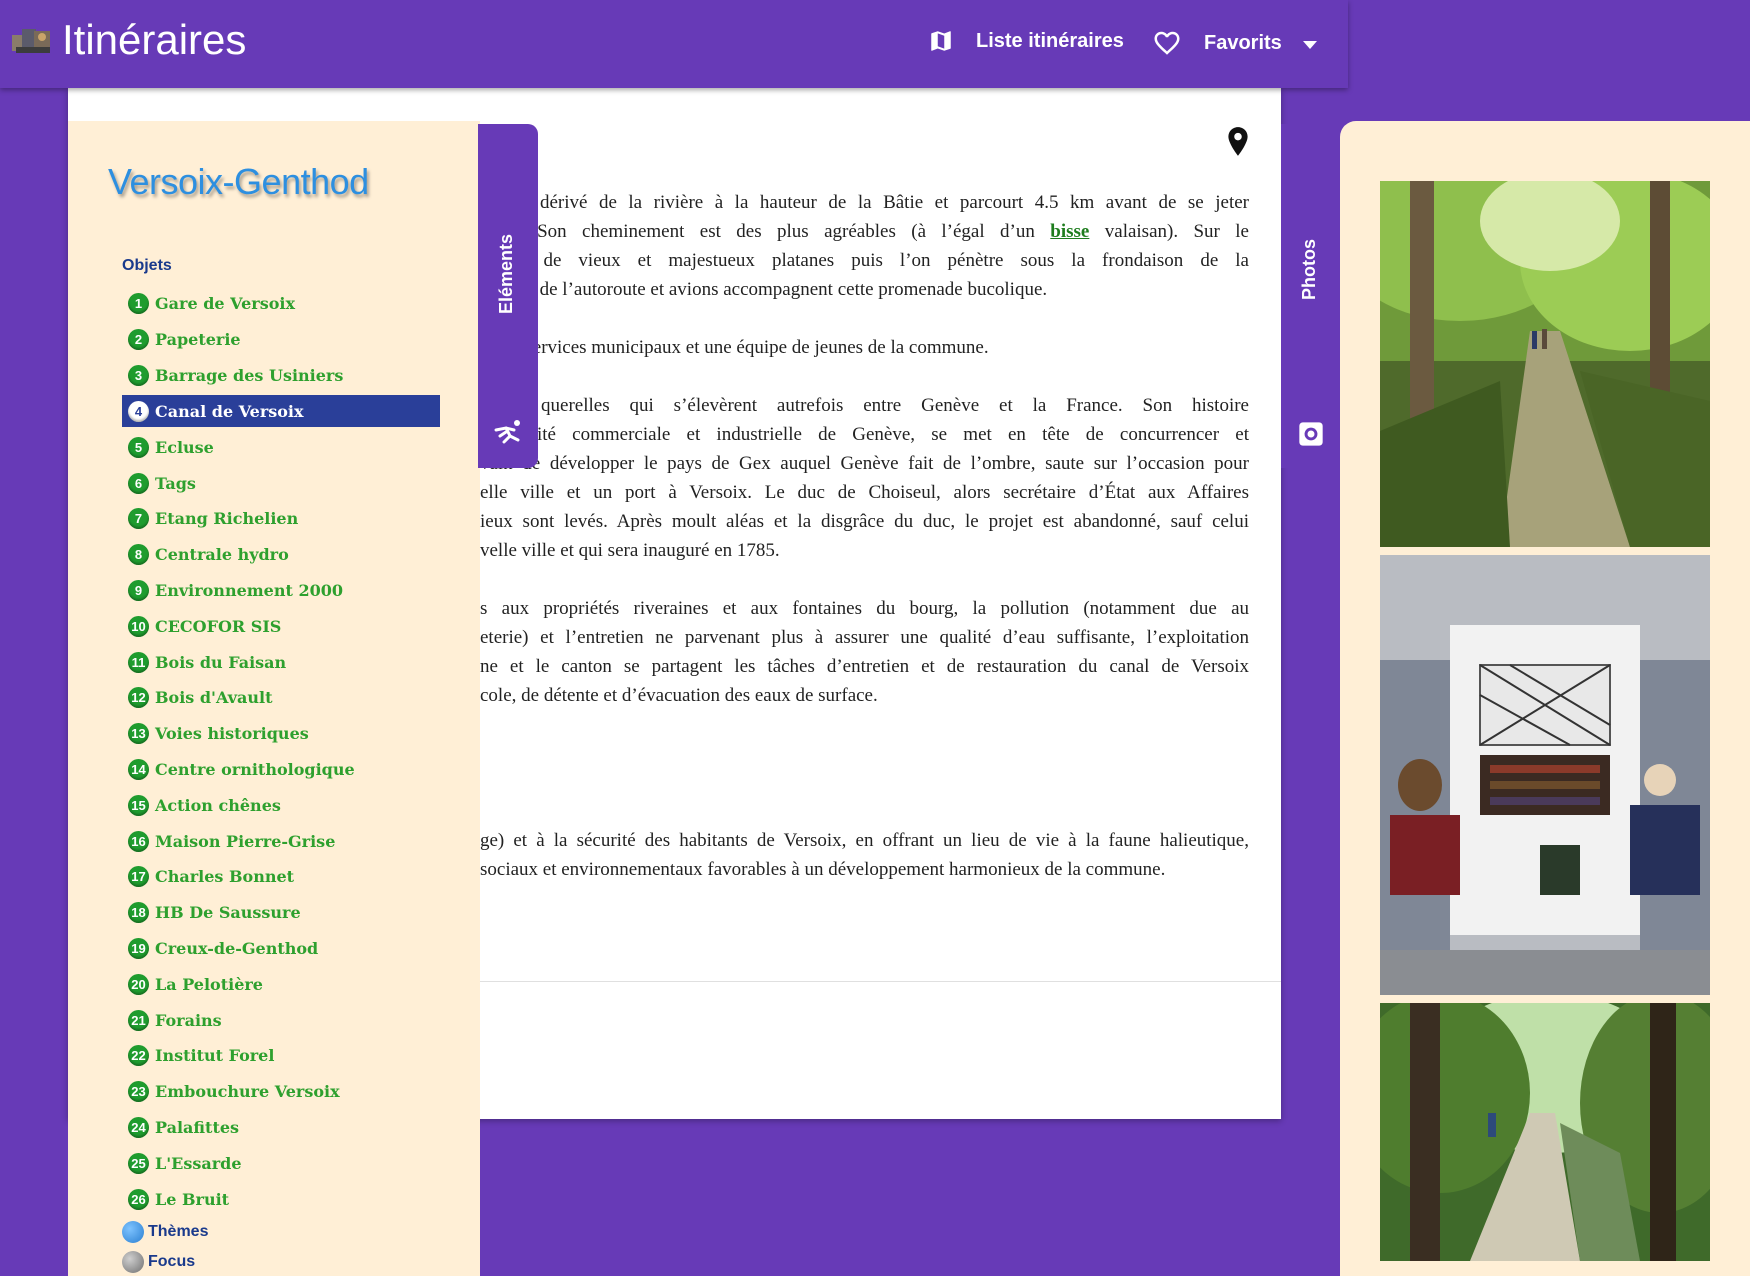 This screenshot has width=1750, height=1276. I want to click on object-number-badge: 11, so click(138, 662).